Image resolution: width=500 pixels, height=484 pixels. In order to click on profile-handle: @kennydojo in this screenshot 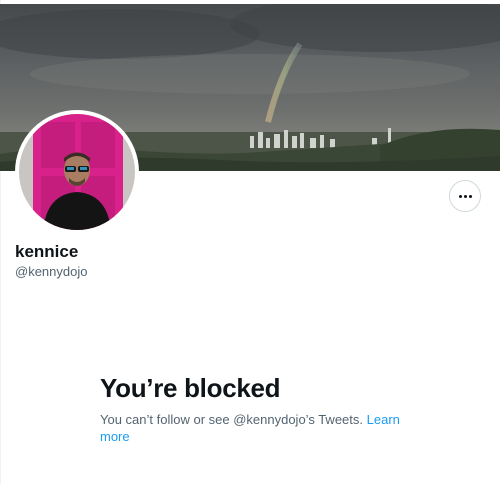, I will do `click(51, 271)`.